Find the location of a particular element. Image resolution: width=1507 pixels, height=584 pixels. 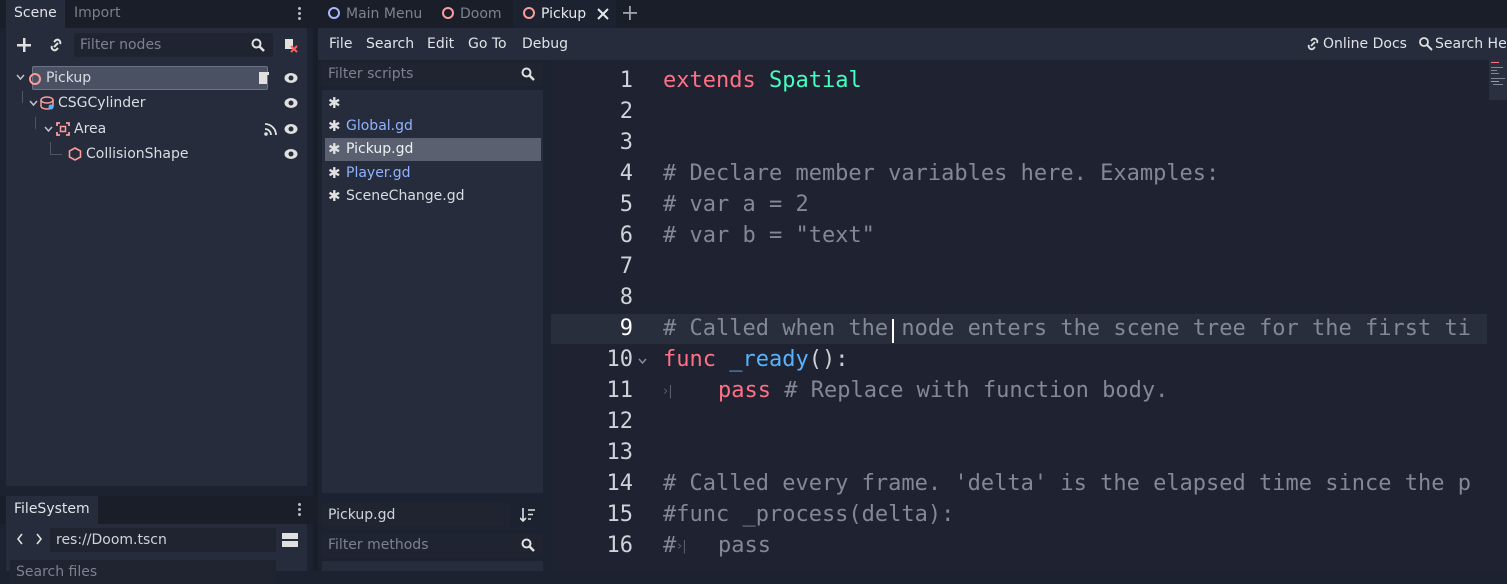

tab-filesystem: FileSystem is located at coordinates (52, 510).